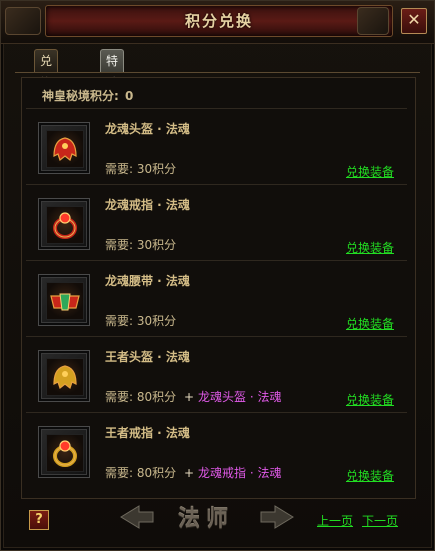  Describe the element at coordinates (216, 450) in the screenshot. I see `exchange-item-row: 王者戒指 · 法魂 需要: 80积分 + 龙魂戒指 · 法魂 兑换装备` at that location.